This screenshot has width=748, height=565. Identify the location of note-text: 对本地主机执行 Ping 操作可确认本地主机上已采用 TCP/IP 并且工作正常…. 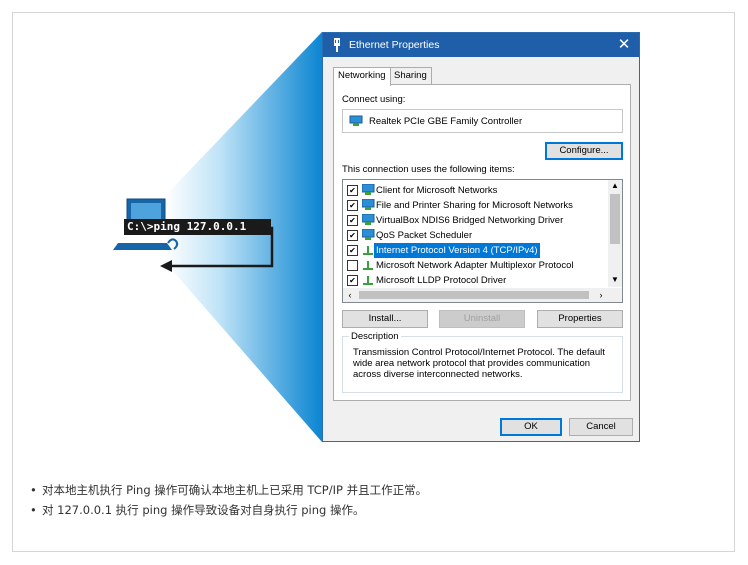
(235, 490).